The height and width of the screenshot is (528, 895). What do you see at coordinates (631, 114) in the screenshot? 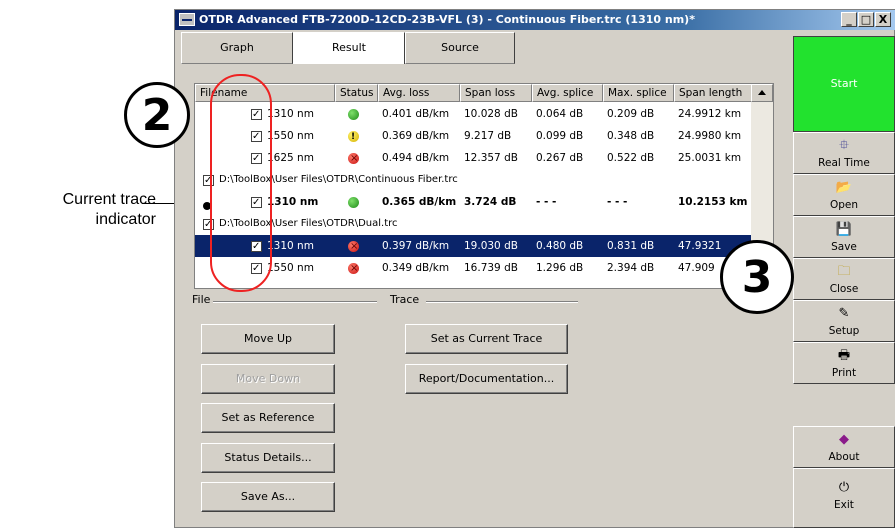
I see `max-splice-value: 0.209 dB` at bounding box center [631, 114].